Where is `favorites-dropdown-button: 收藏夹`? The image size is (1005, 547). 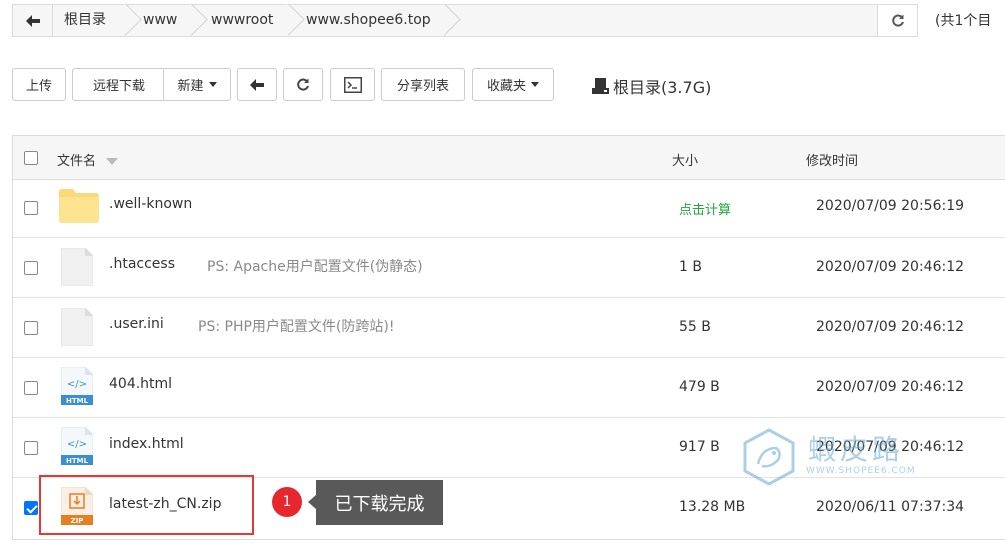 favorites-dropdown-button: 收藏夹 is located at coordinates (513, 84).